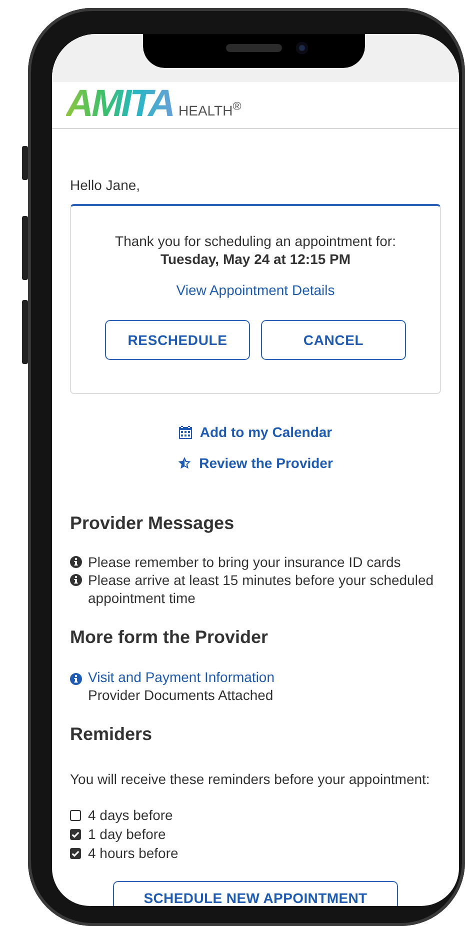  I want to click on confirmation-text: Thank you for scheduling an appointment for:, so click(255, 241).